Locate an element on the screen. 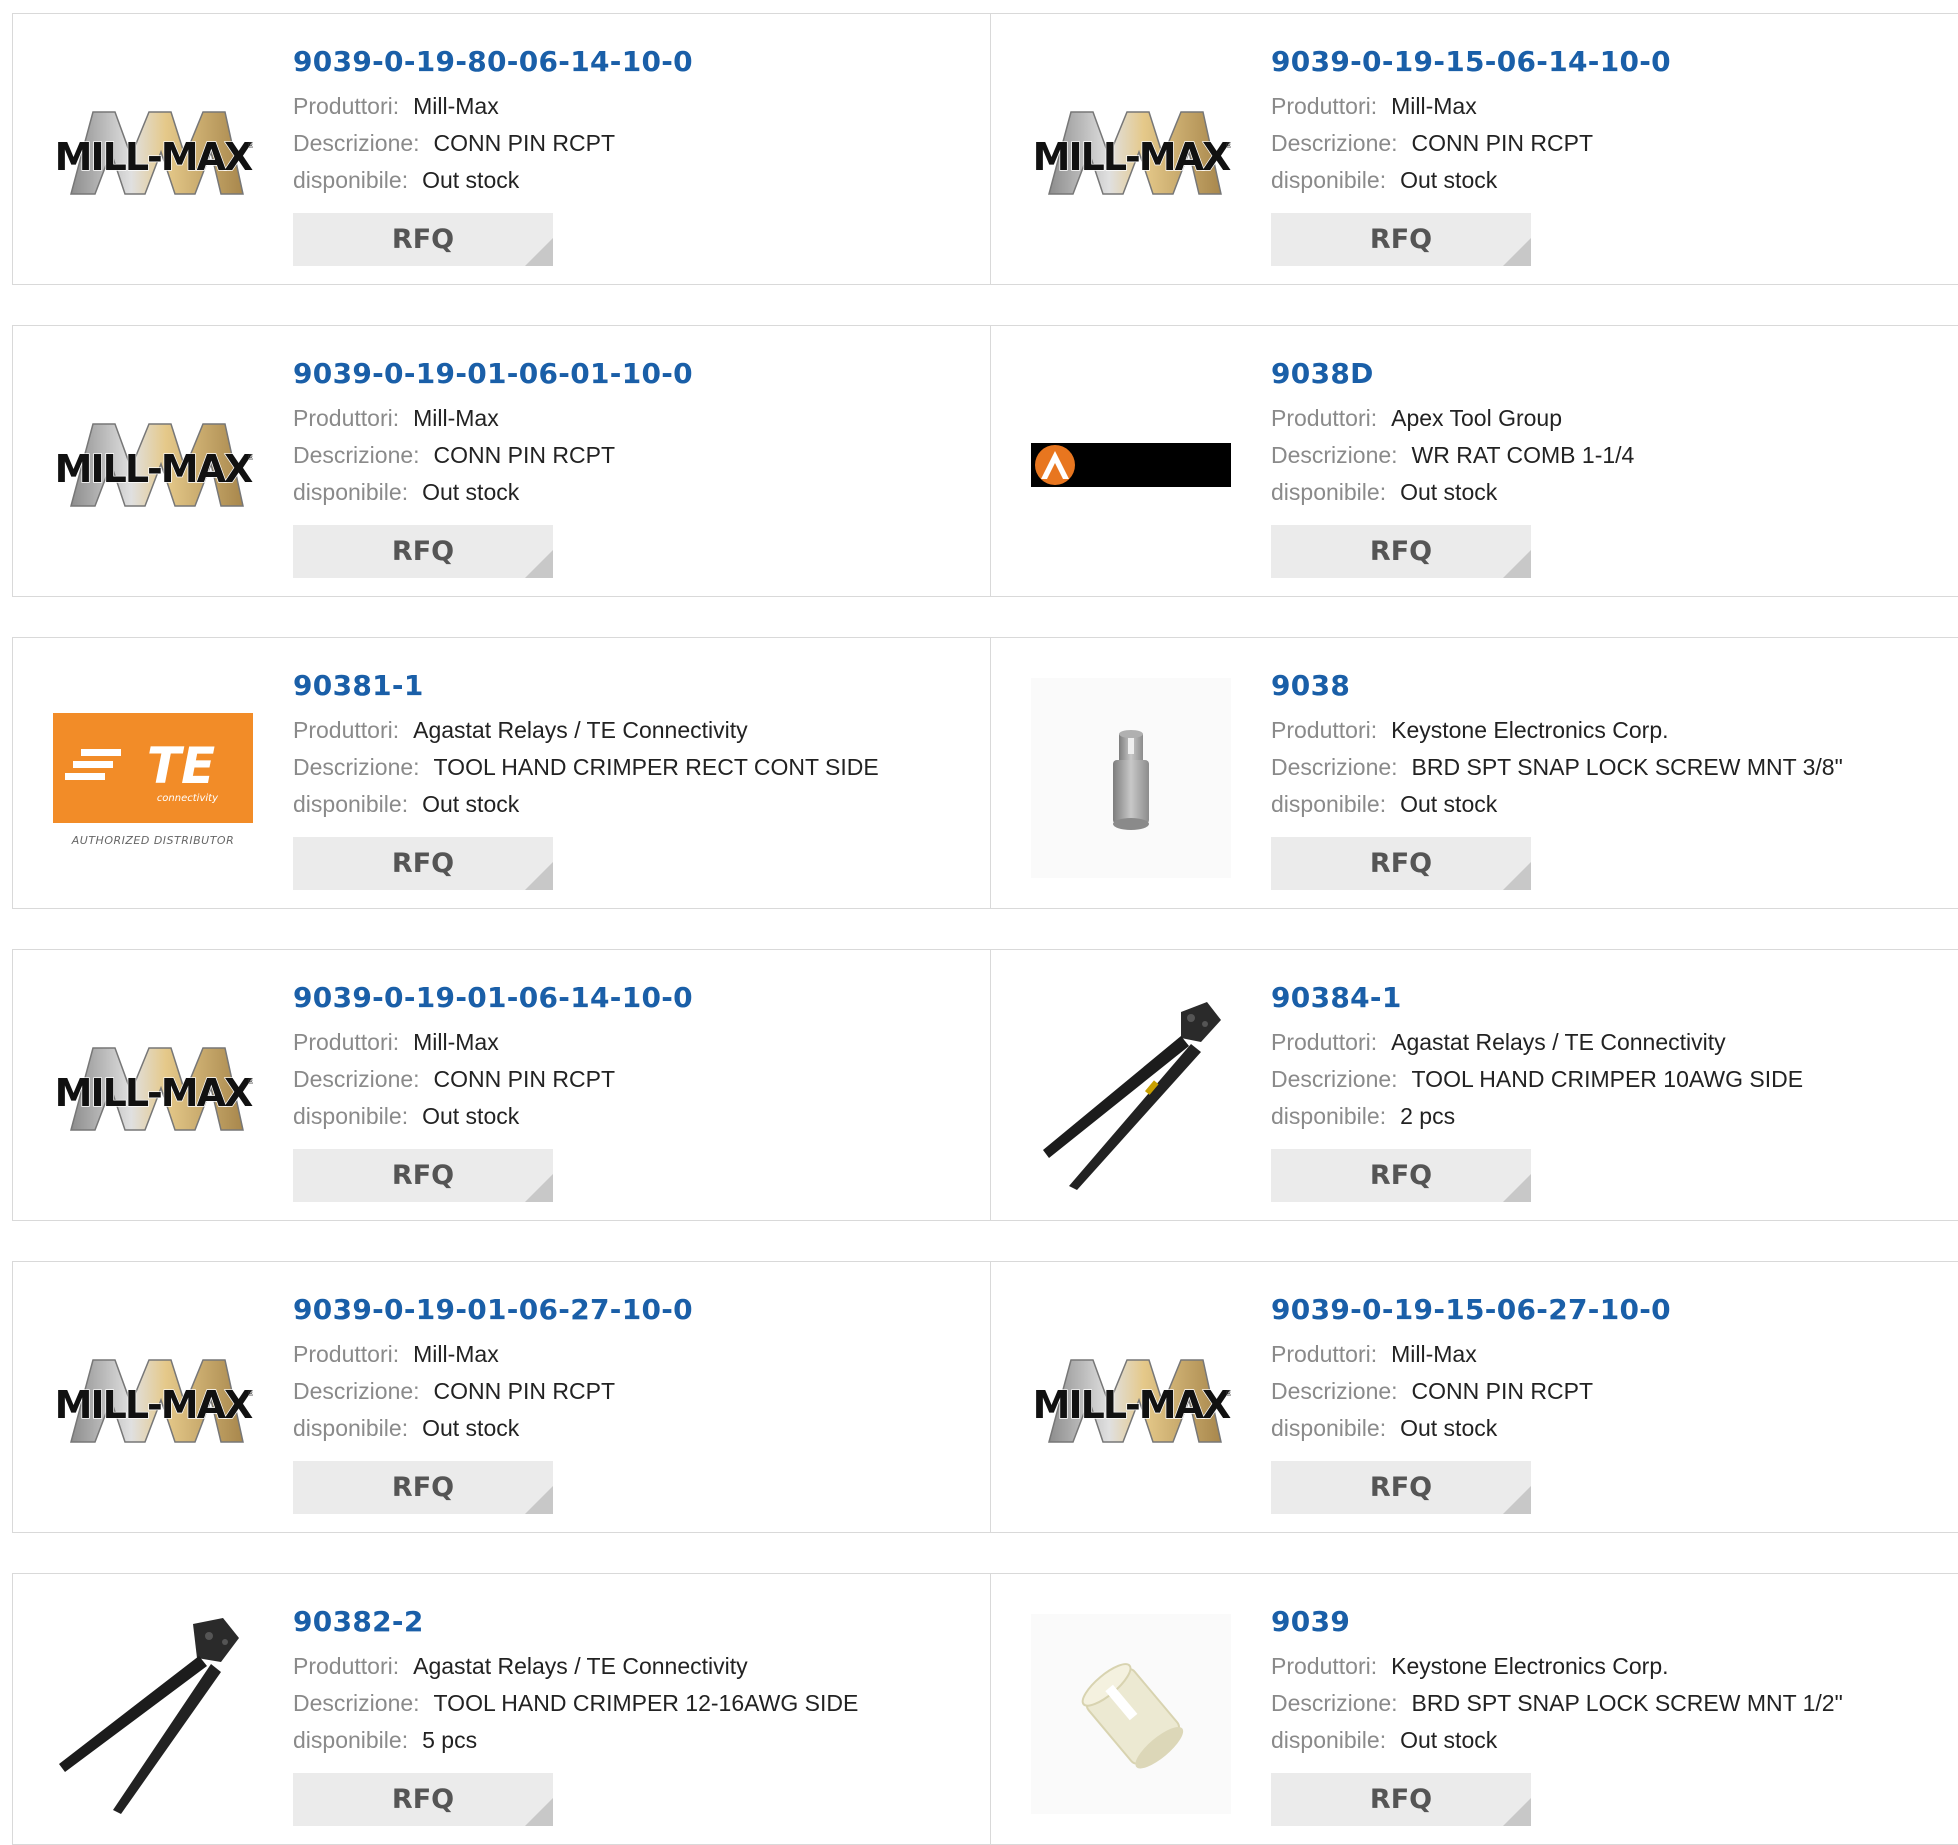 This screenshot has width=1958, height=1845. product-image: TE connectivity AUTHORIZED DISTRIBUTOR is located at coordinates (153, 778).